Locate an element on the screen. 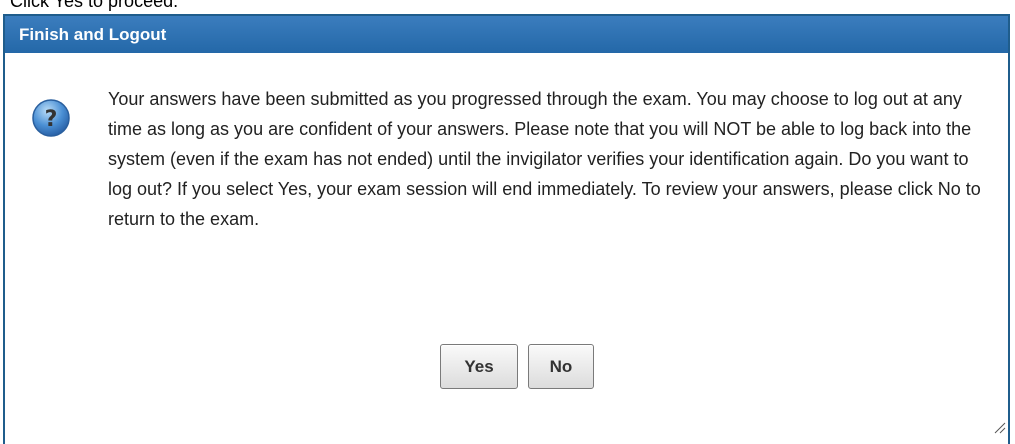  question-icon: ? is located at coordinates (51, 118).